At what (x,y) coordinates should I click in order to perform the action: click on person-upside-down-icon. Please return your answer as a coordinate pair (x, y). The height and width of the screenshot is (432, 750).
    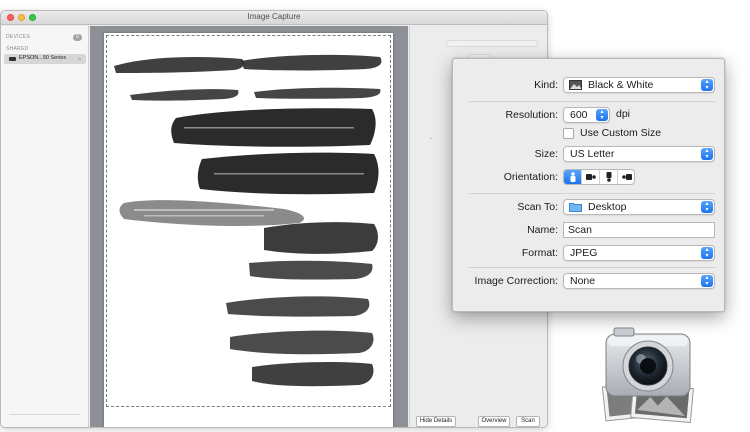
    Looking at the image, I should click on (609, 177).